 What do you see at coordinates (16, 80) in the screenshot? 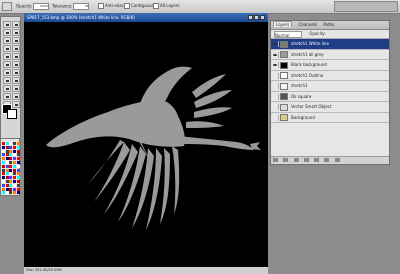
I see `type-tool-icon` at bounding box center [16, 80].